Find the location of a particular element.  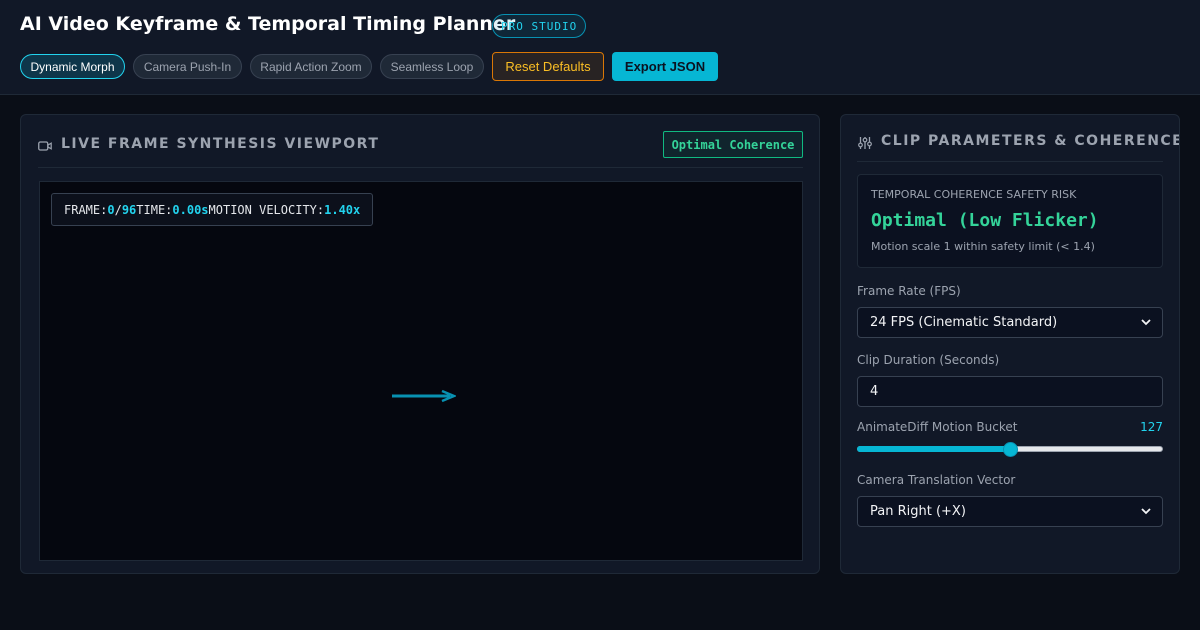

hud-velocity-label: MOTION VELOCITY: is located at coordinates (266, 209).